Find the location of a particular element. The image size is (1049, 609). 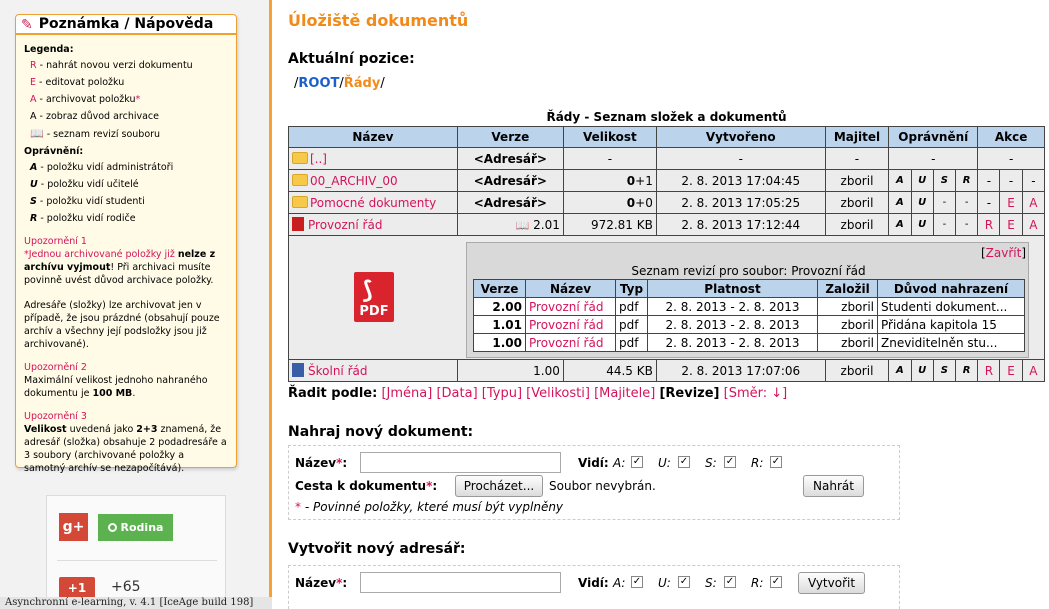

legend-item: 📖 - seznam revizí souboru is located at coordinates (95, 133).